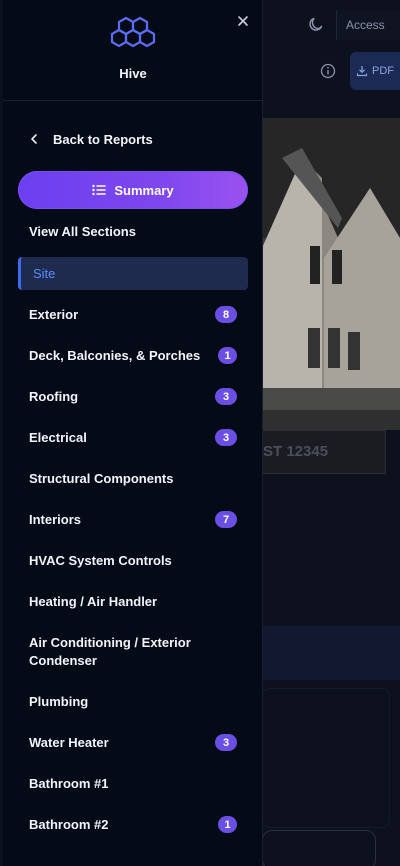  Describe the element at coordinates (99, 190) in the screenshot. I see `list-icon` at that location.